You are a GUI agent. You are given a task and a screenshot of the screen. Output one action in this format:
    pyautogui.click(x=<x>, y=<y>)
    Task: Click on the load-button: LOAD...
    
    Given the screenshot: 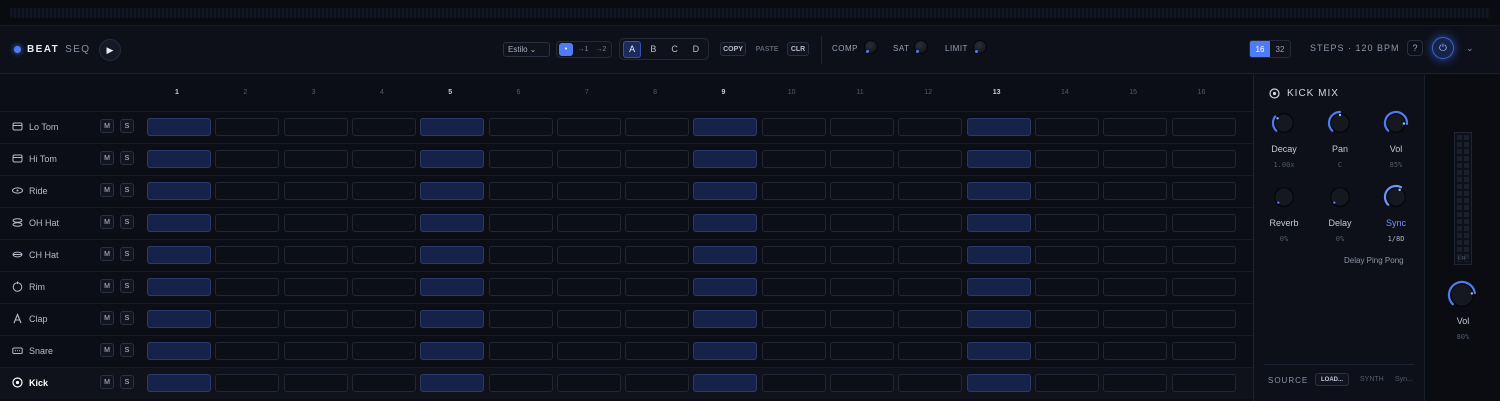 What is the action you would take?
    pyautogui.click(x=1332, y=379)
    